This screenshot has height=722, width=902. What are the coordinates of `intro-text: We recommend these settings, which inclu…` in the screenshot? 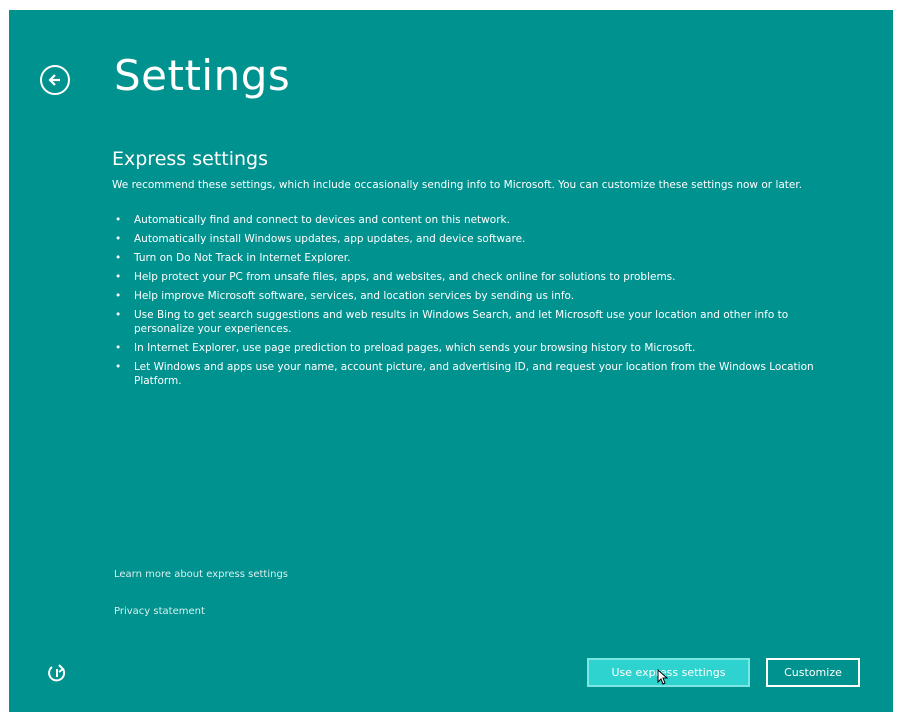 It's located at (457, 185).